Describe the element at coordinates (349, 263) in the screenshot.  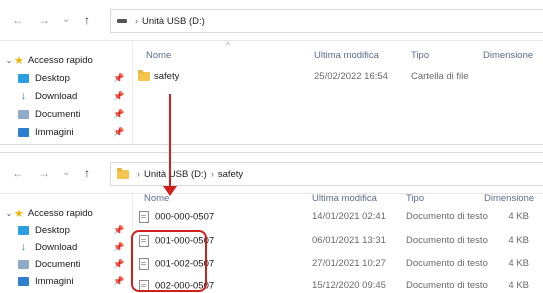
I see `modified-cell: 27/01/2021 10:27` at that location.